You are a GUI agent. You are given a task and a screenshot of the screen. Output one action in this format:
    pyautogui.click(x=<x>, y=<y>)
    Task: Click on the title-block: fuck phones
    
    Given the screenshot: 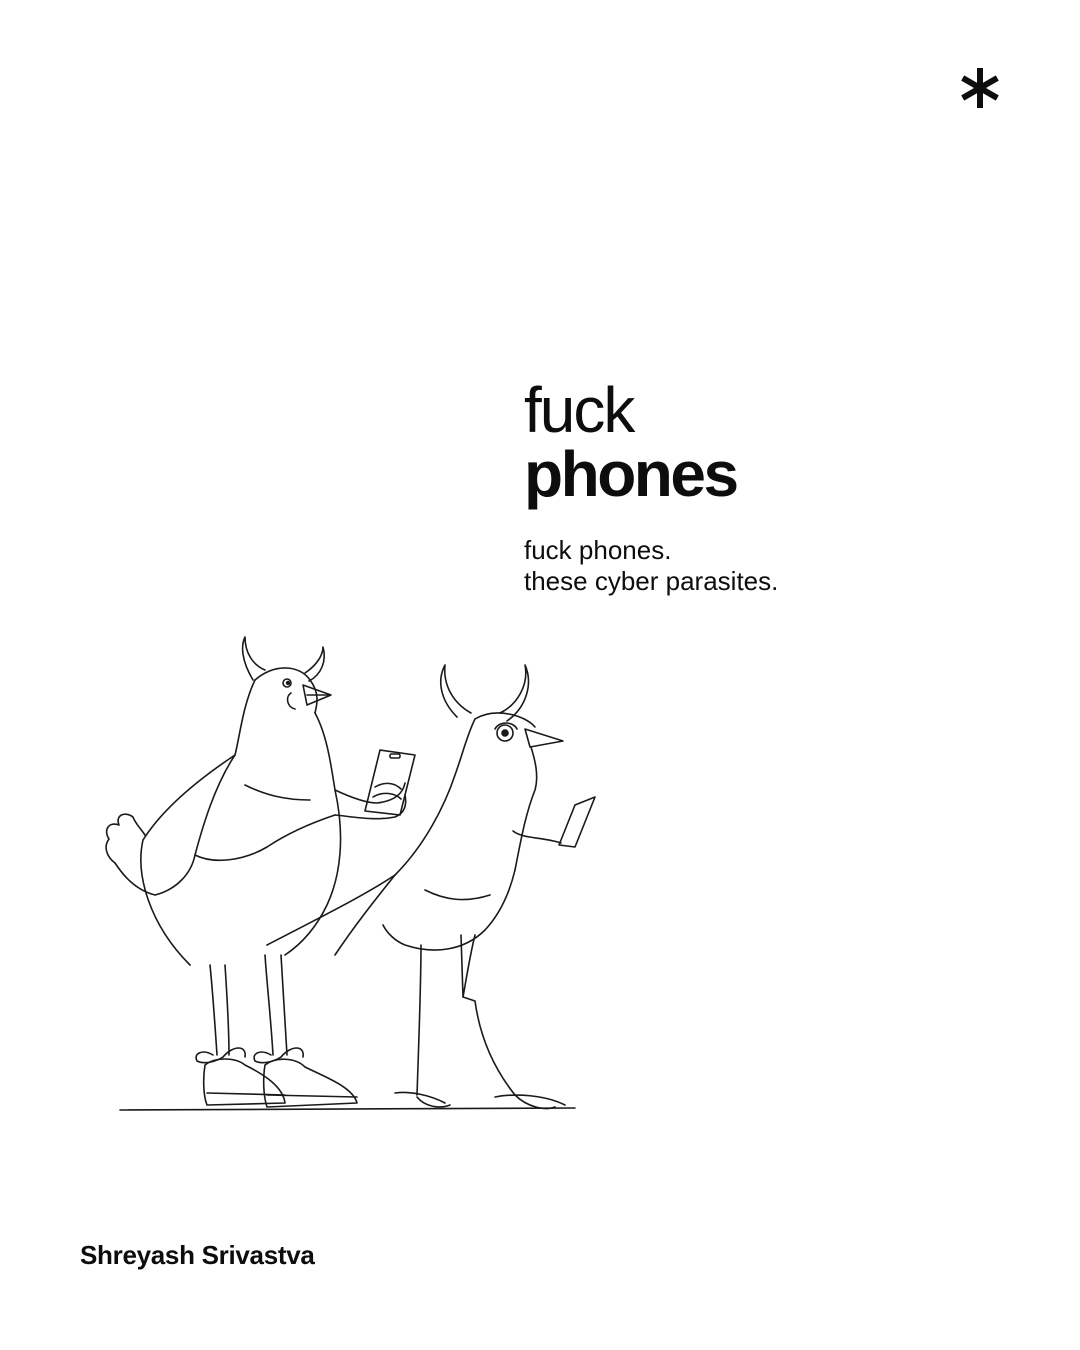 What is the action you would take?
    pyautogui.click(x=631, y=442)
    